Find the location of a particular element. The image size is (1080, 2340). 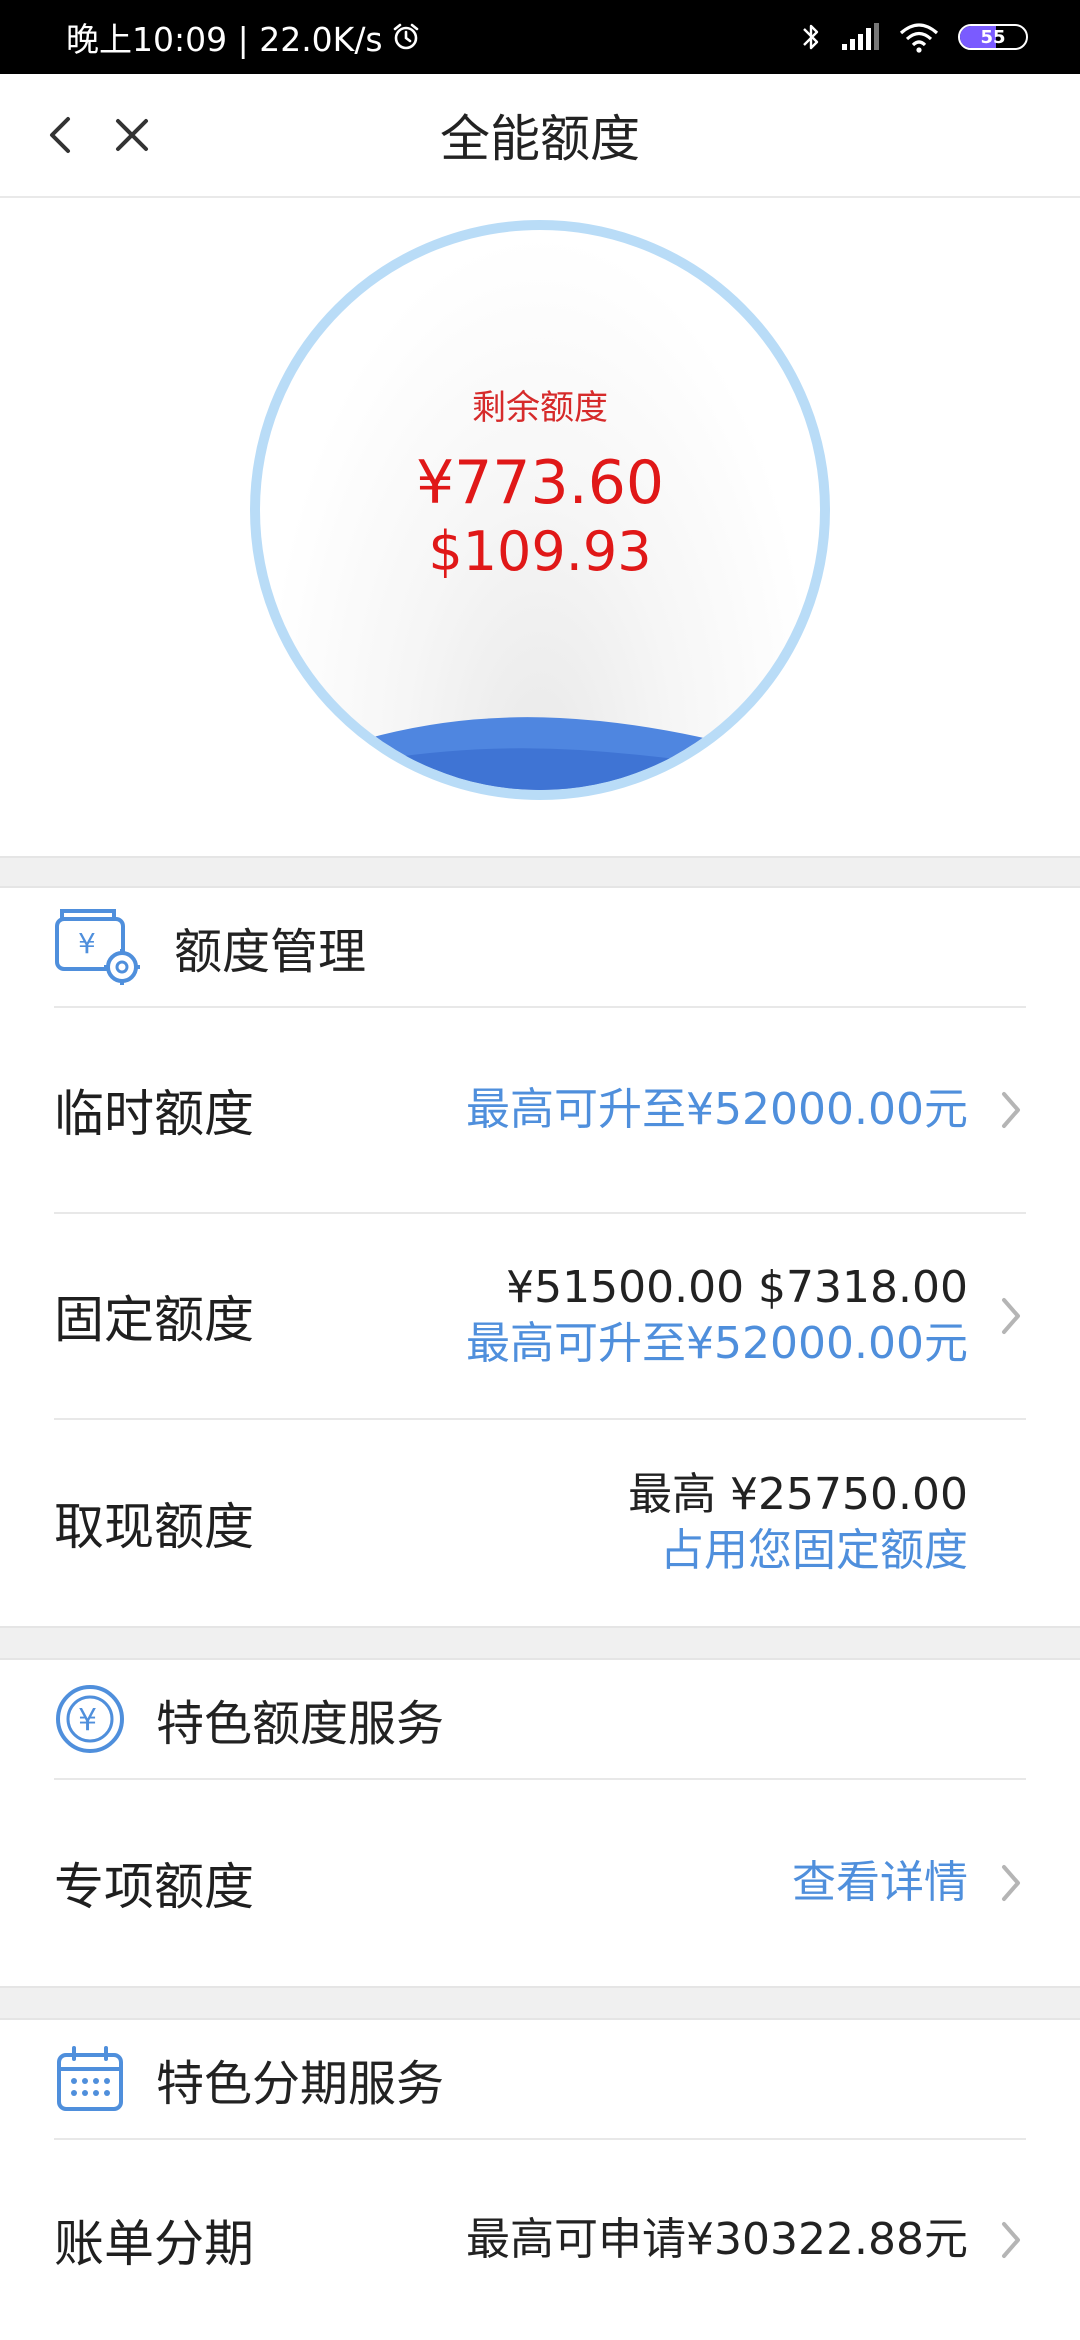

fixed-limit-amounts: ¥51500.00 $7318.00 is located at coordinates (737, 1287).